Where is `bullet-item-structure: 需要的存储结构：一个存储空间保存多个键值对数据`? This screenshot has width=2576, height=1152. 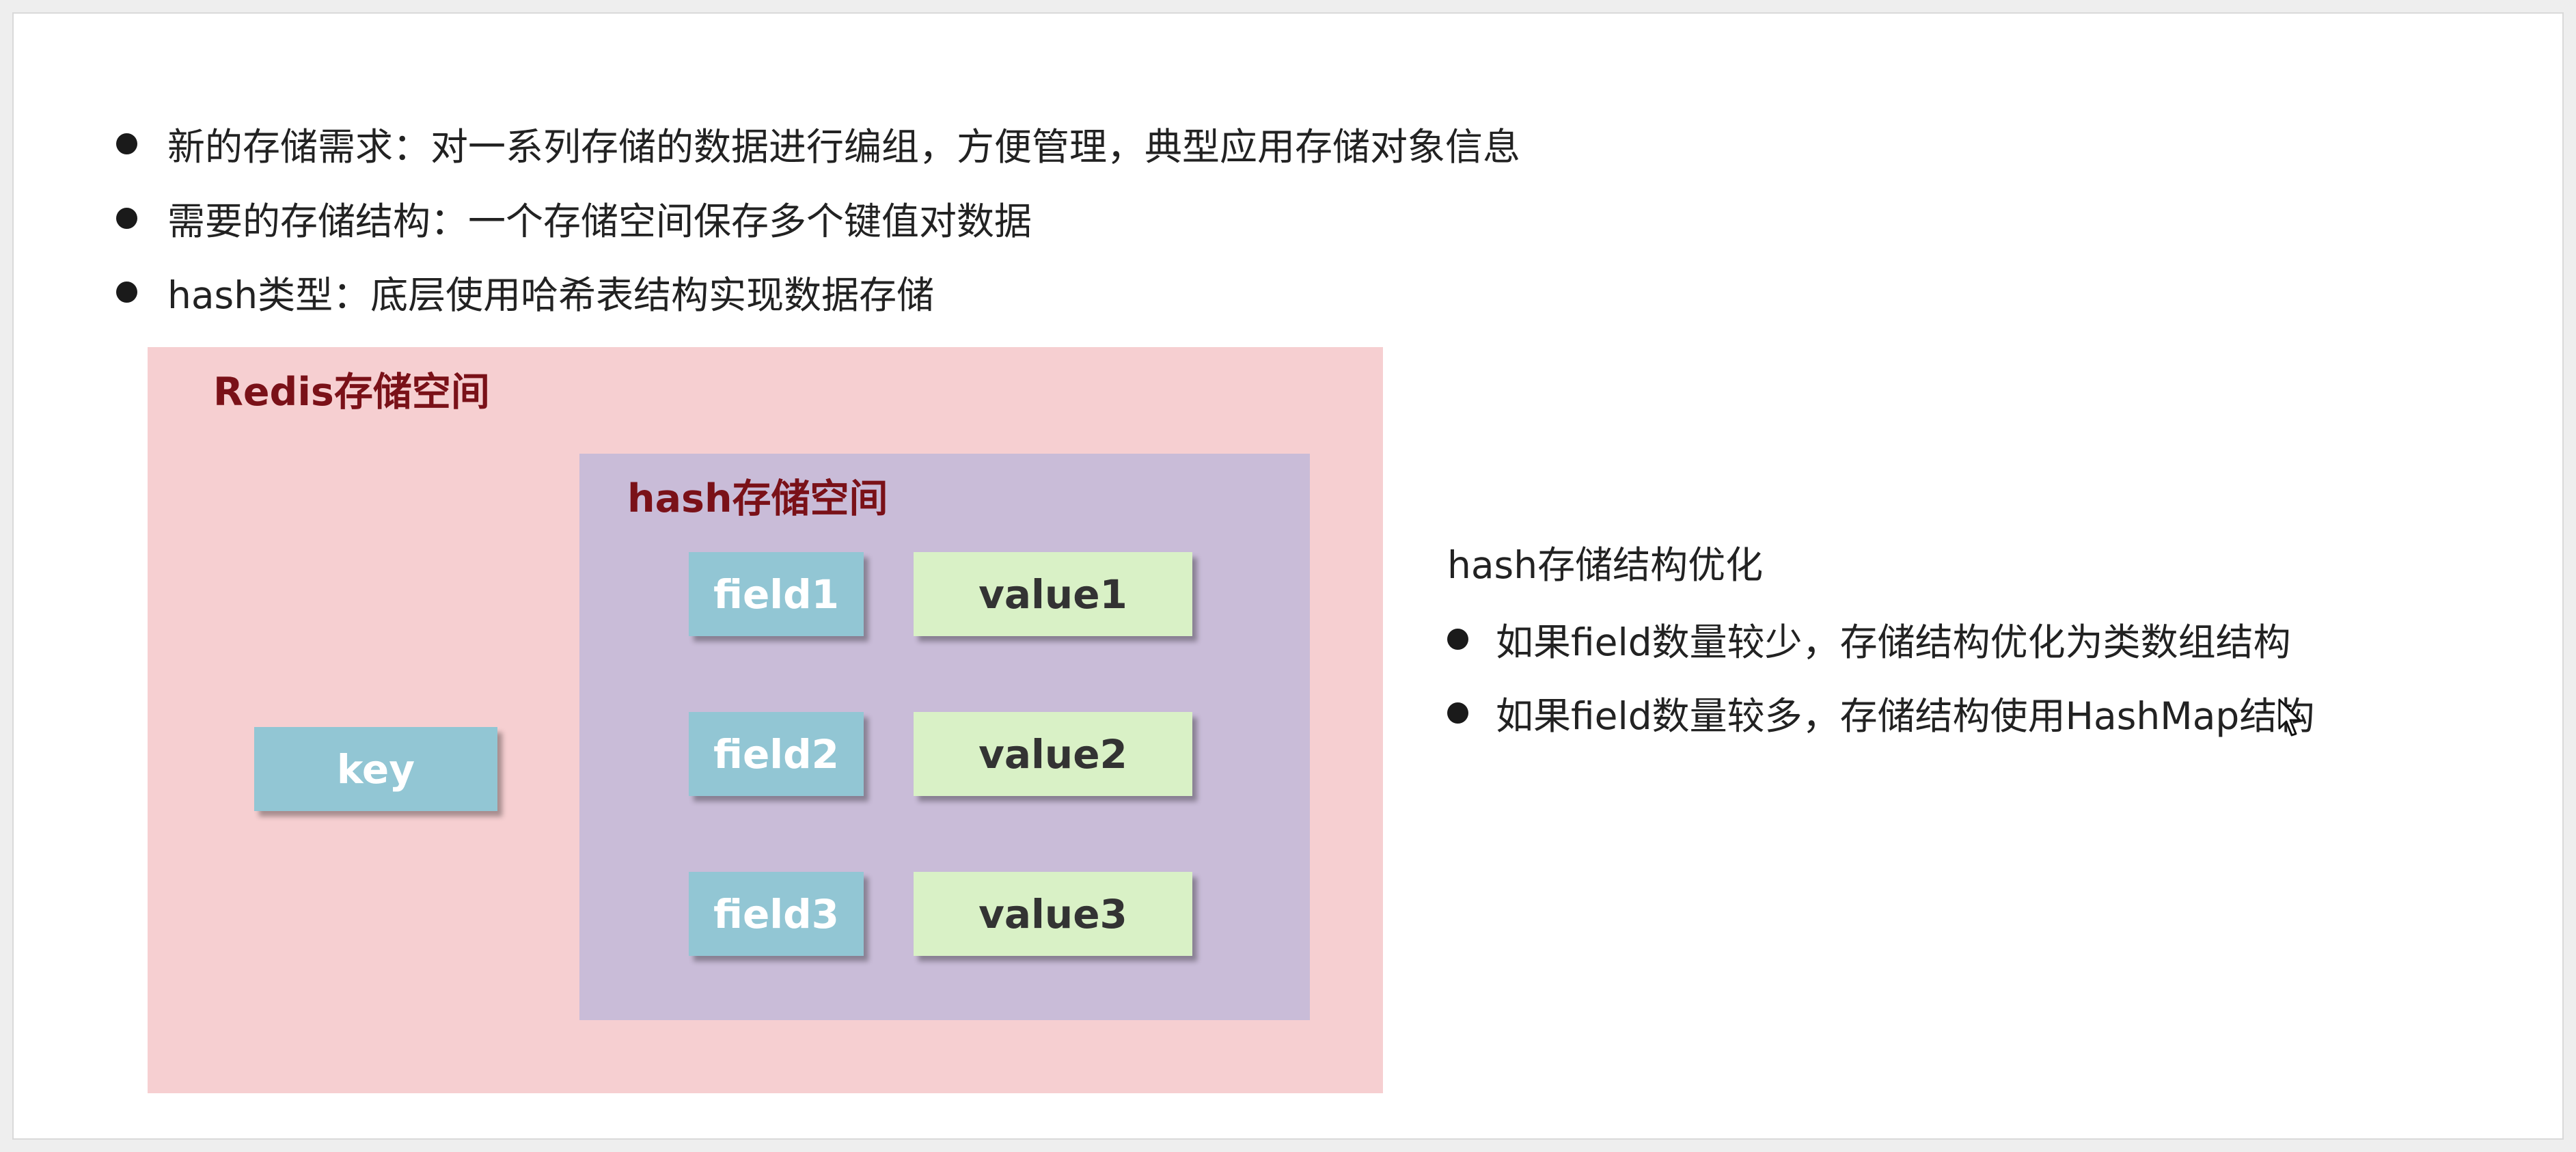
bullet-item-structure: 需要的存储结构：一个存储空间保存多个键值对数据 is located at coordinates (574, 218).